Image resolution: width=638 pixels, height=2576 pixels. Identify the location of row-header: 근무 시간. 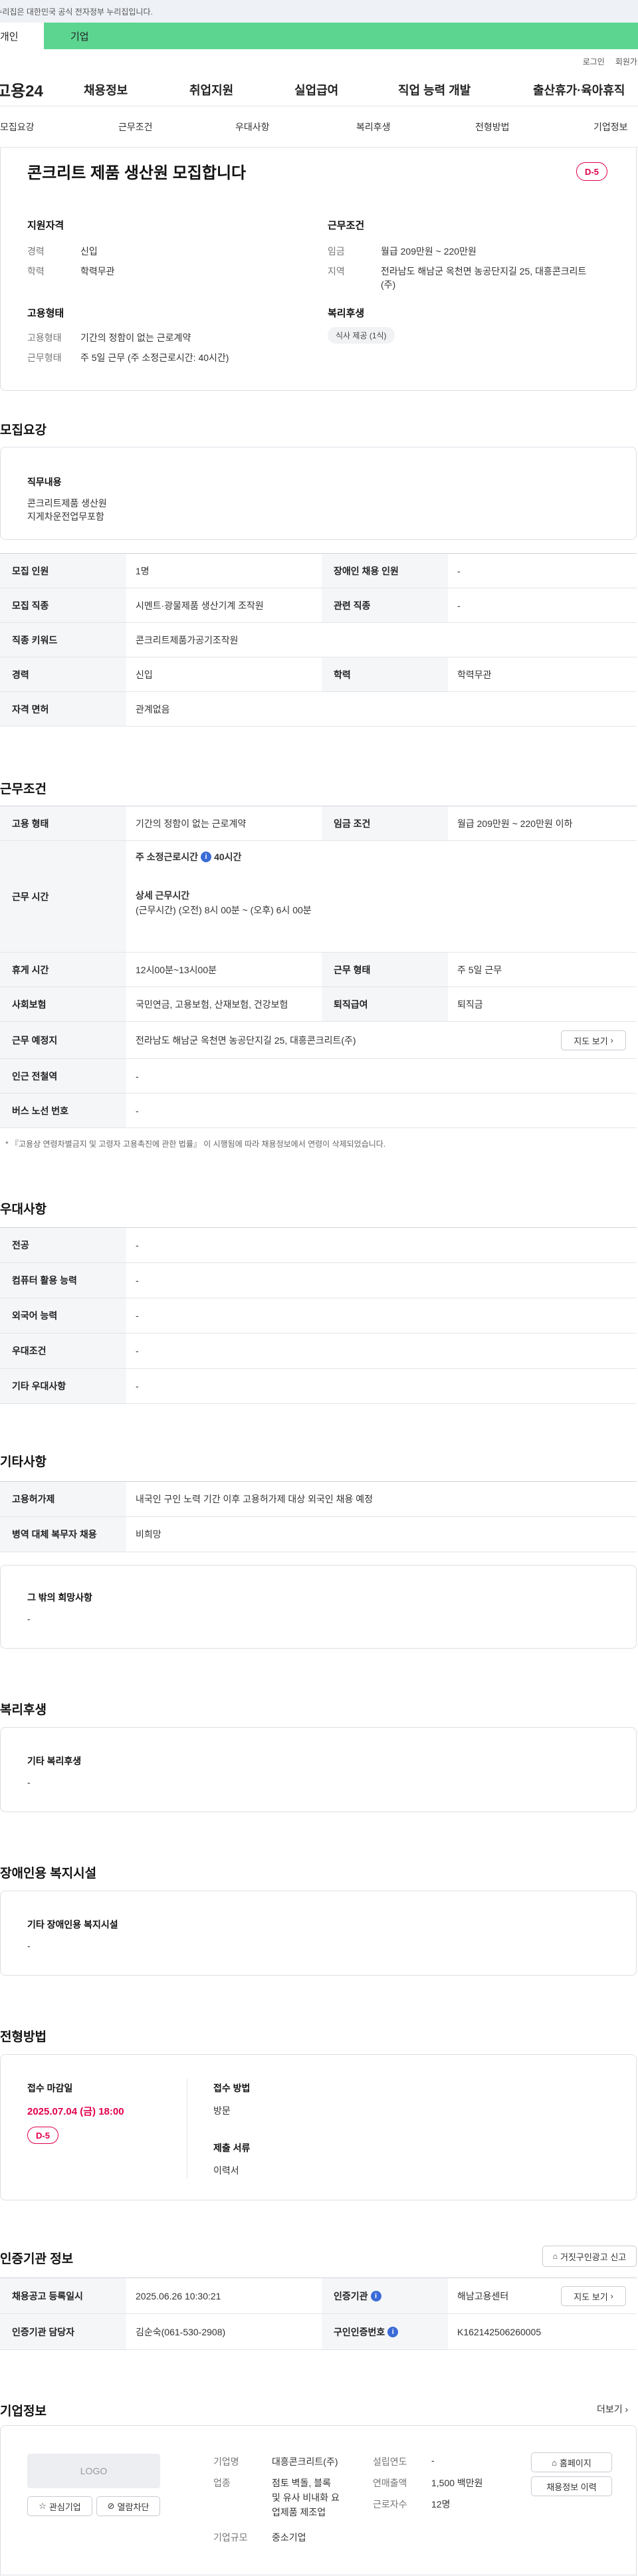
(63, 896).